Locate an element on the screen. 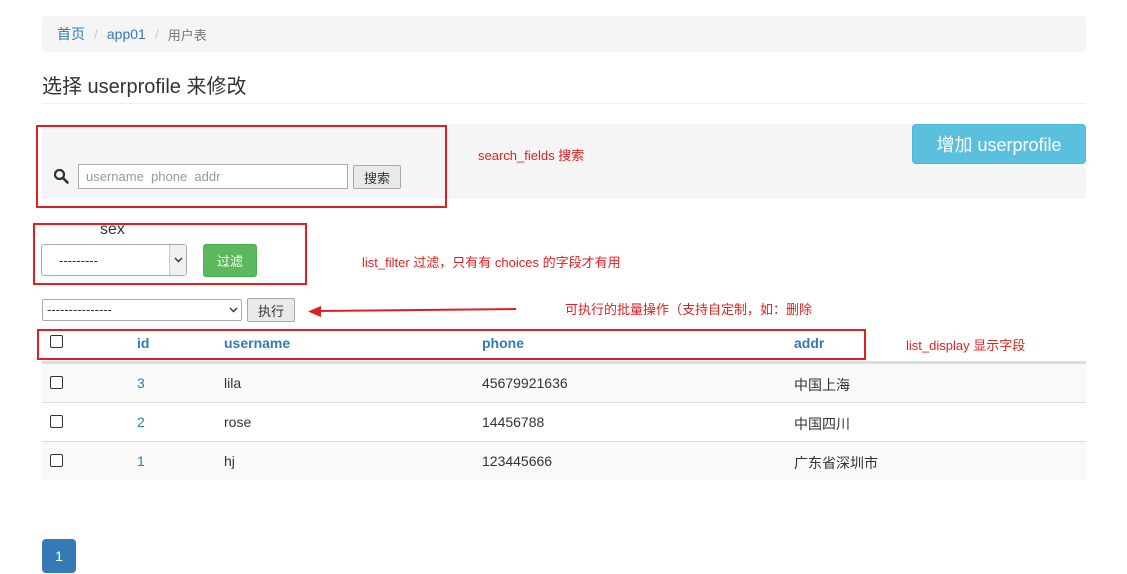 The height and width of the screenshot is (574, 1127). row-username: hj is located at coordinates (229, 461).